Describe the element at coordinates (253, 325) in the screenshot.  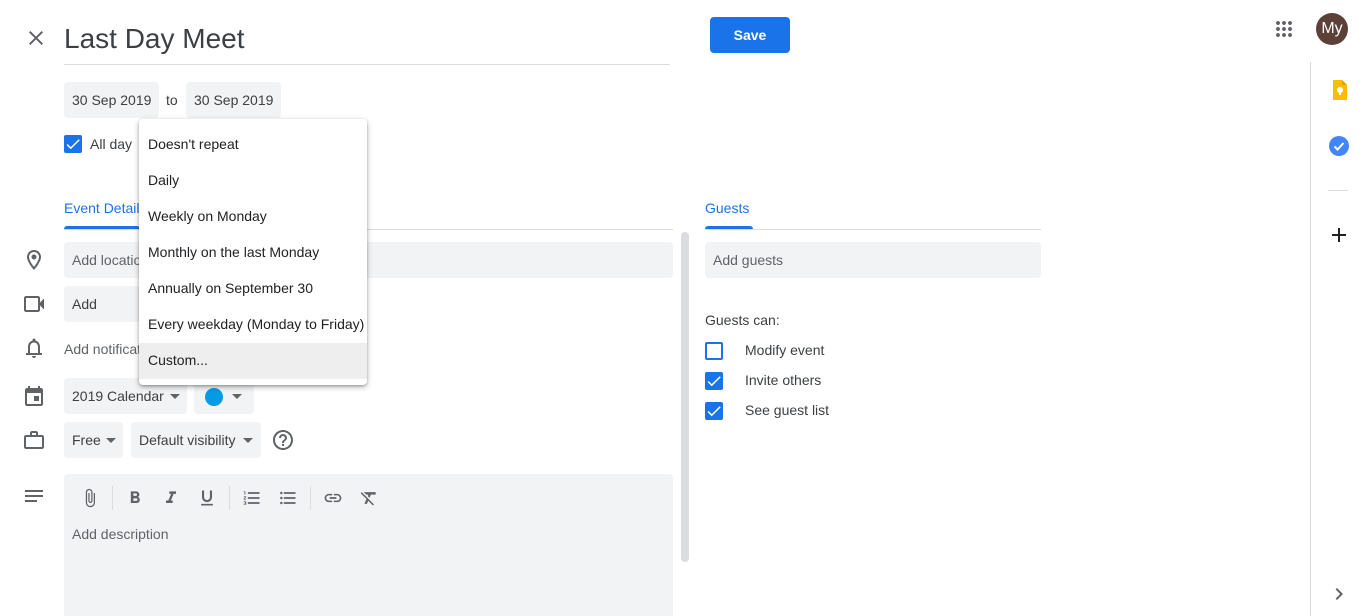
I see `repeat-option-weekday: Every weekday (Monday to Friday)` at that location.